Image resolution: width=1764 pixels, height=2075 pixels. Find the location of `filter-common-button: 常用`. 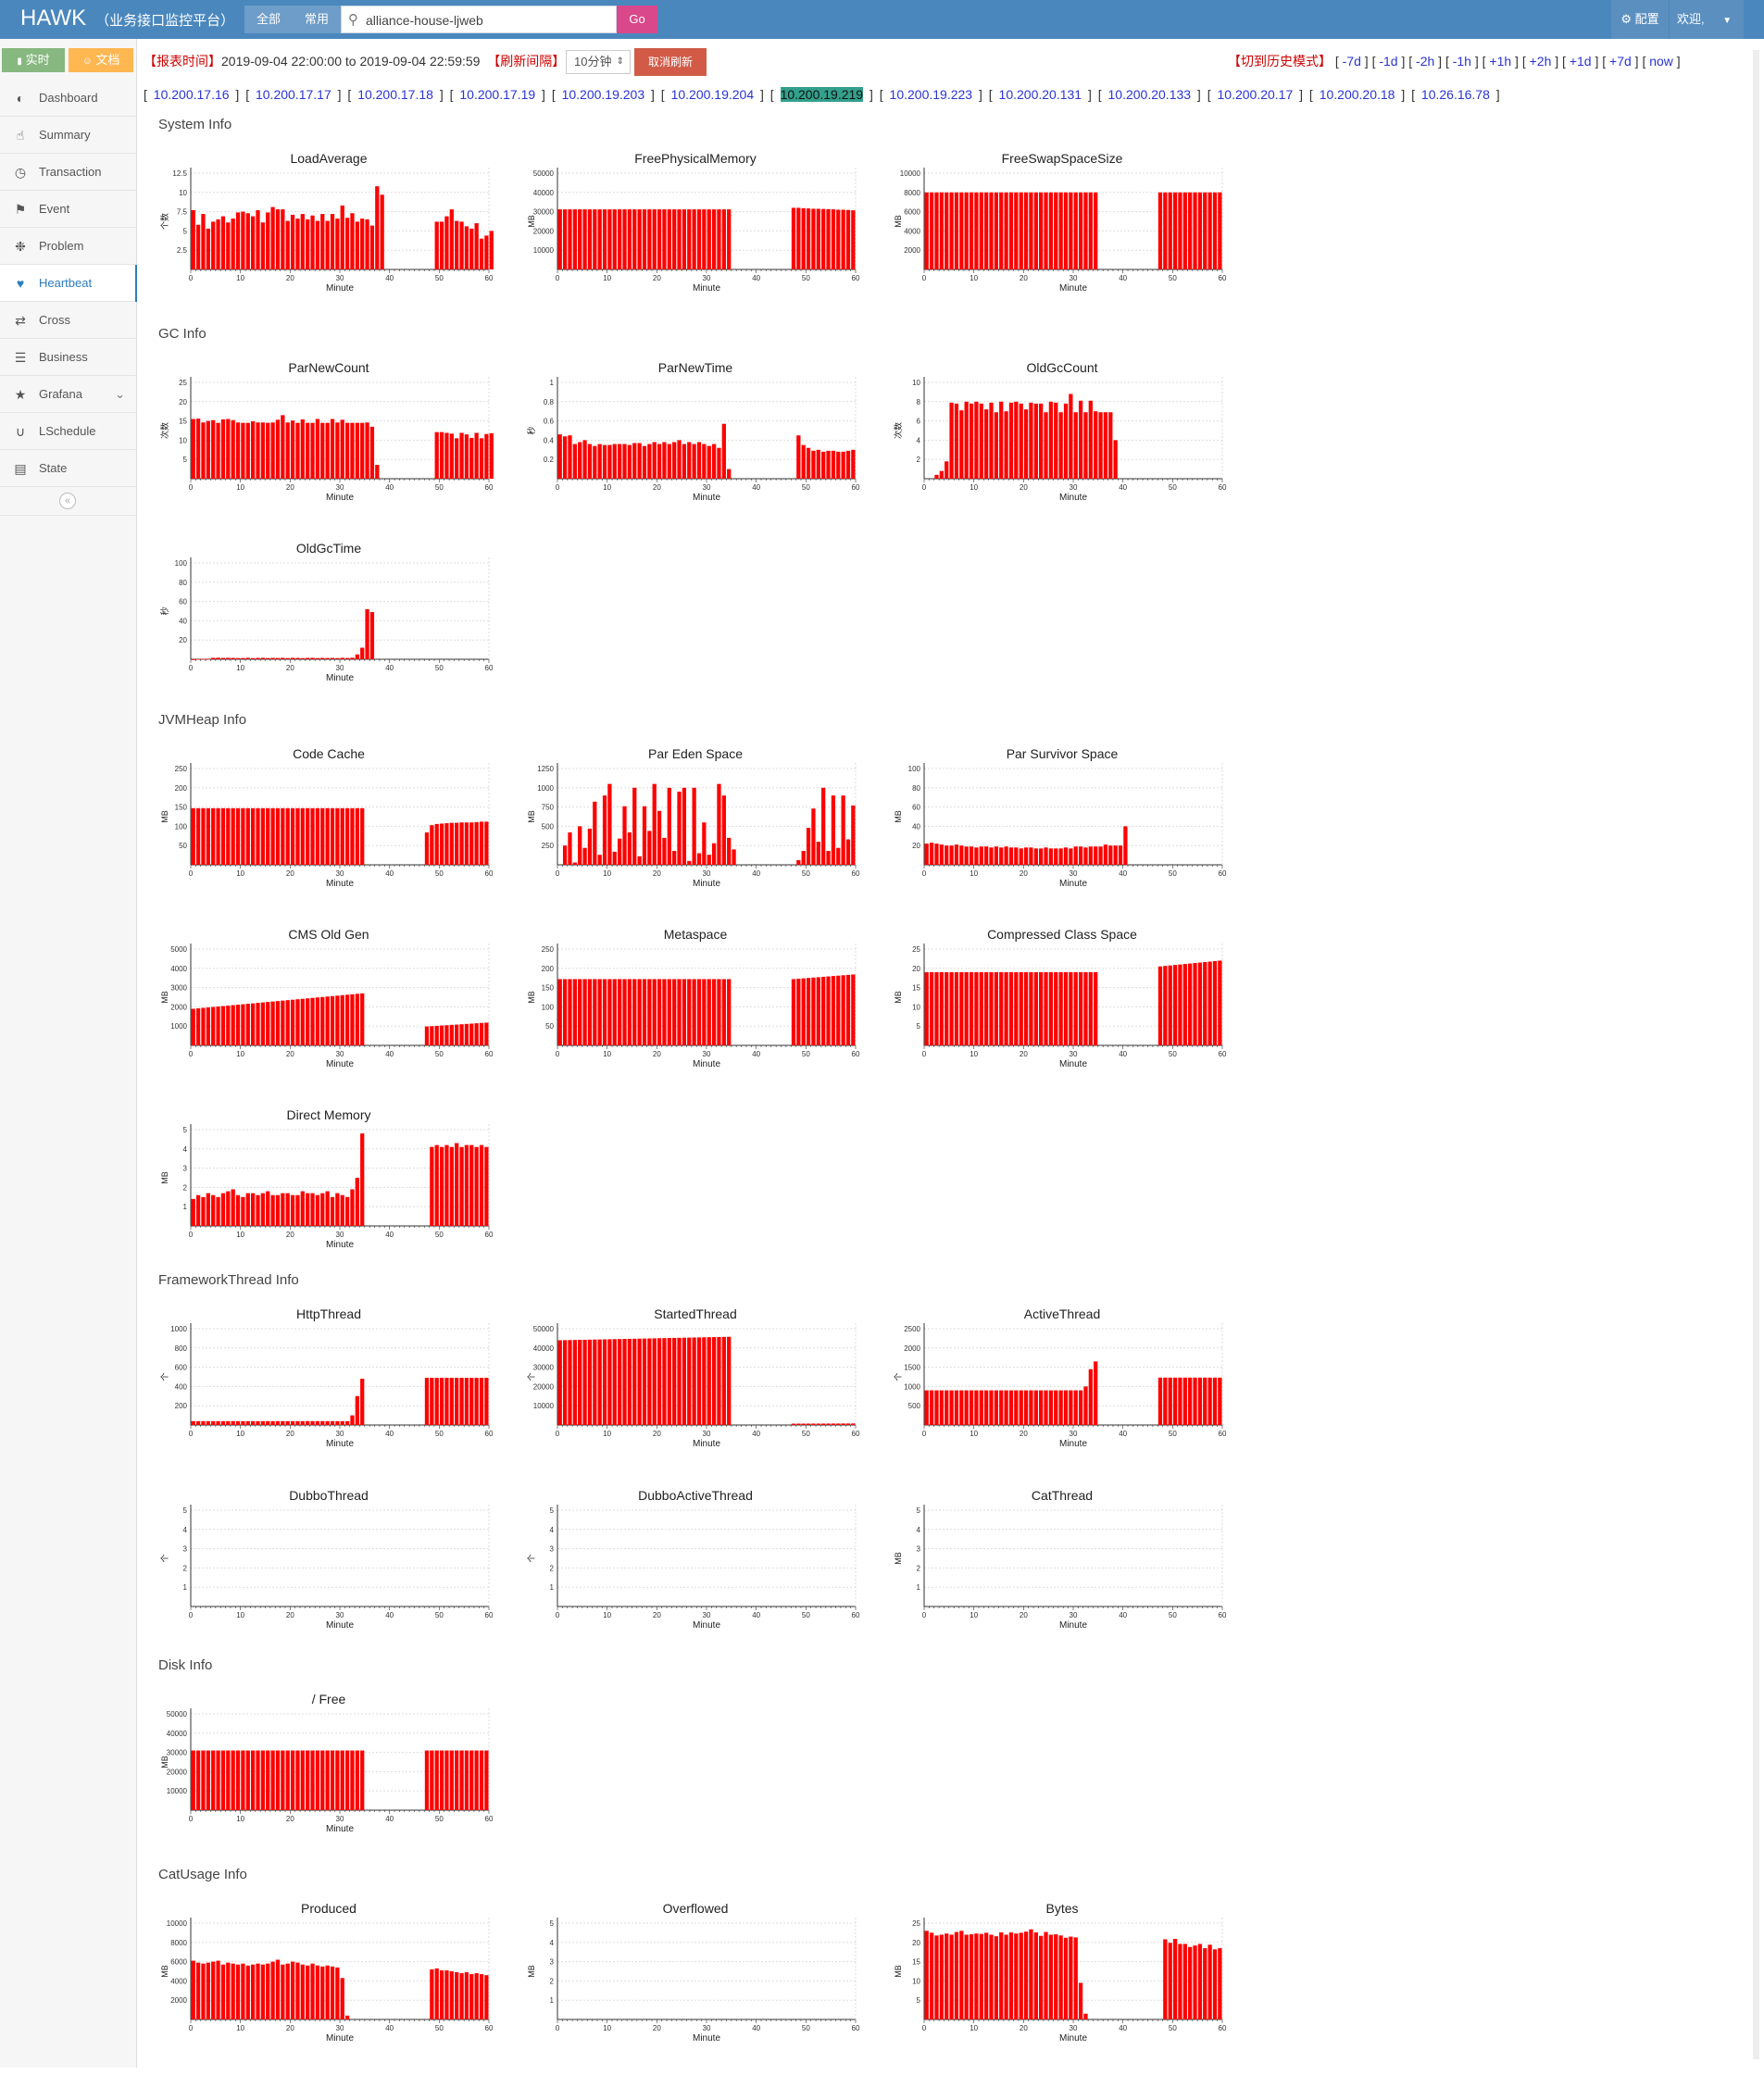

filter-common-button: 常用 is located at coordinates (317, 20).